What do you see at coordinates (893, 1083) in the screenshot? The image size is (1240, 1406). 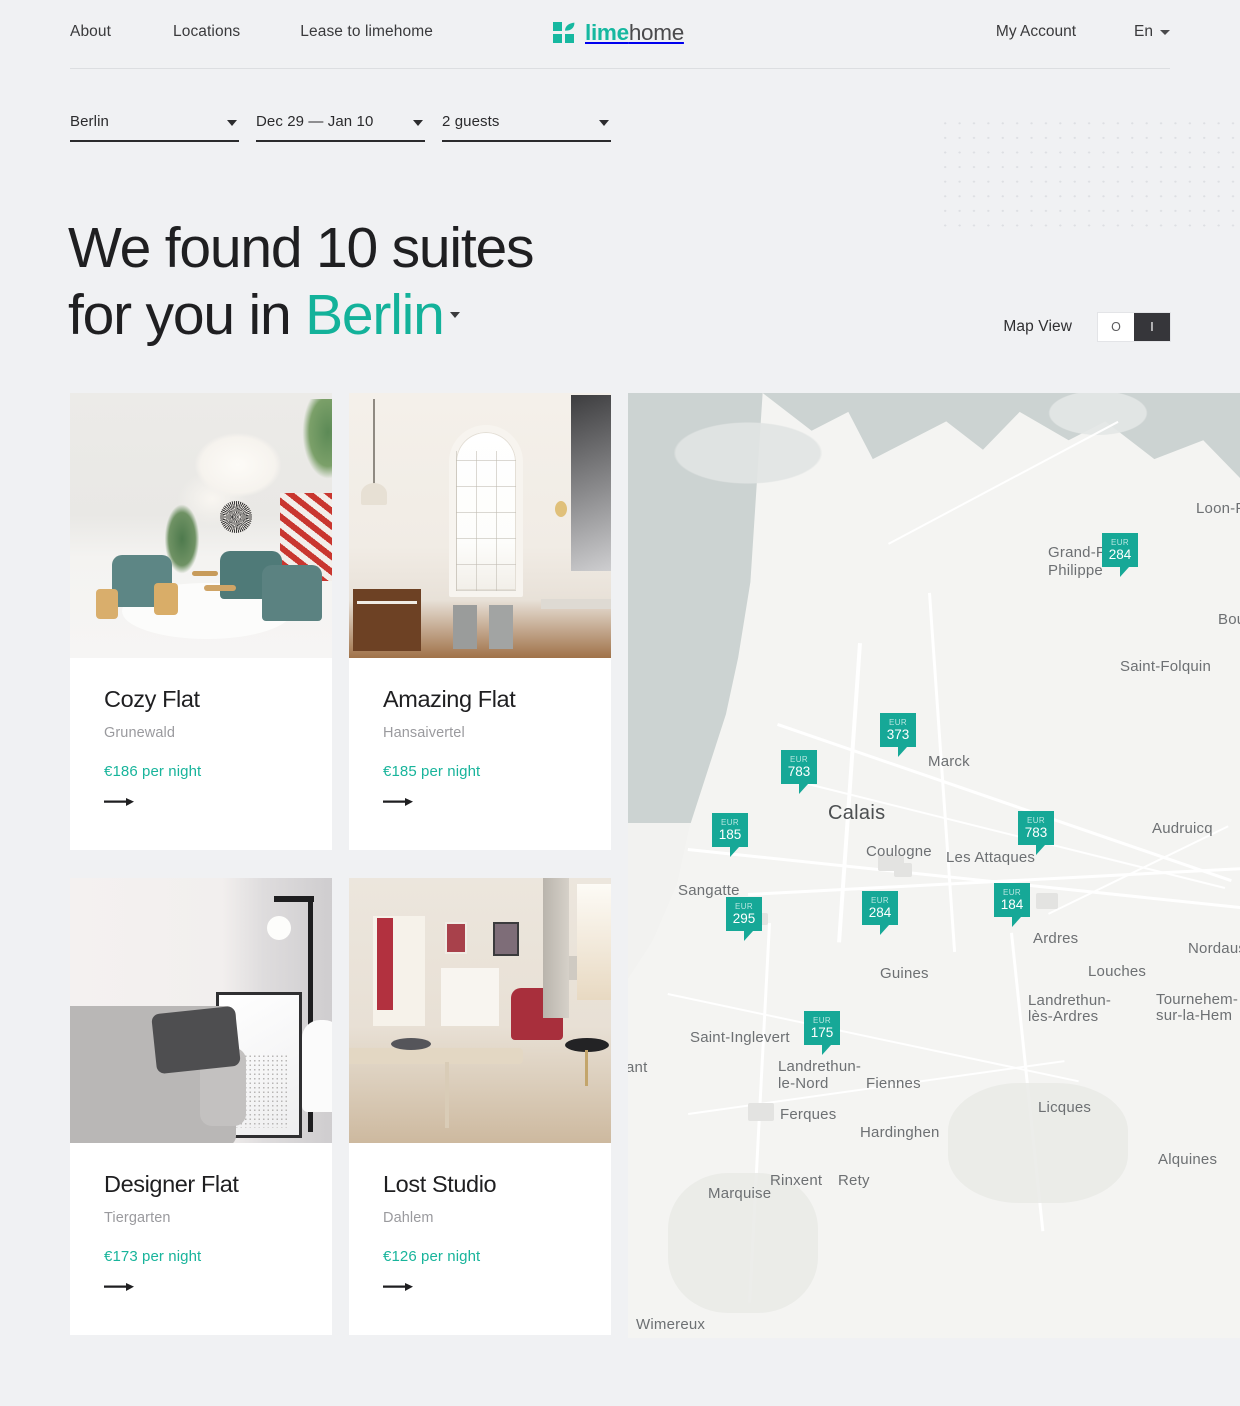 I see `map-place-label: Fiennes` at bounding box center [893, 1083].